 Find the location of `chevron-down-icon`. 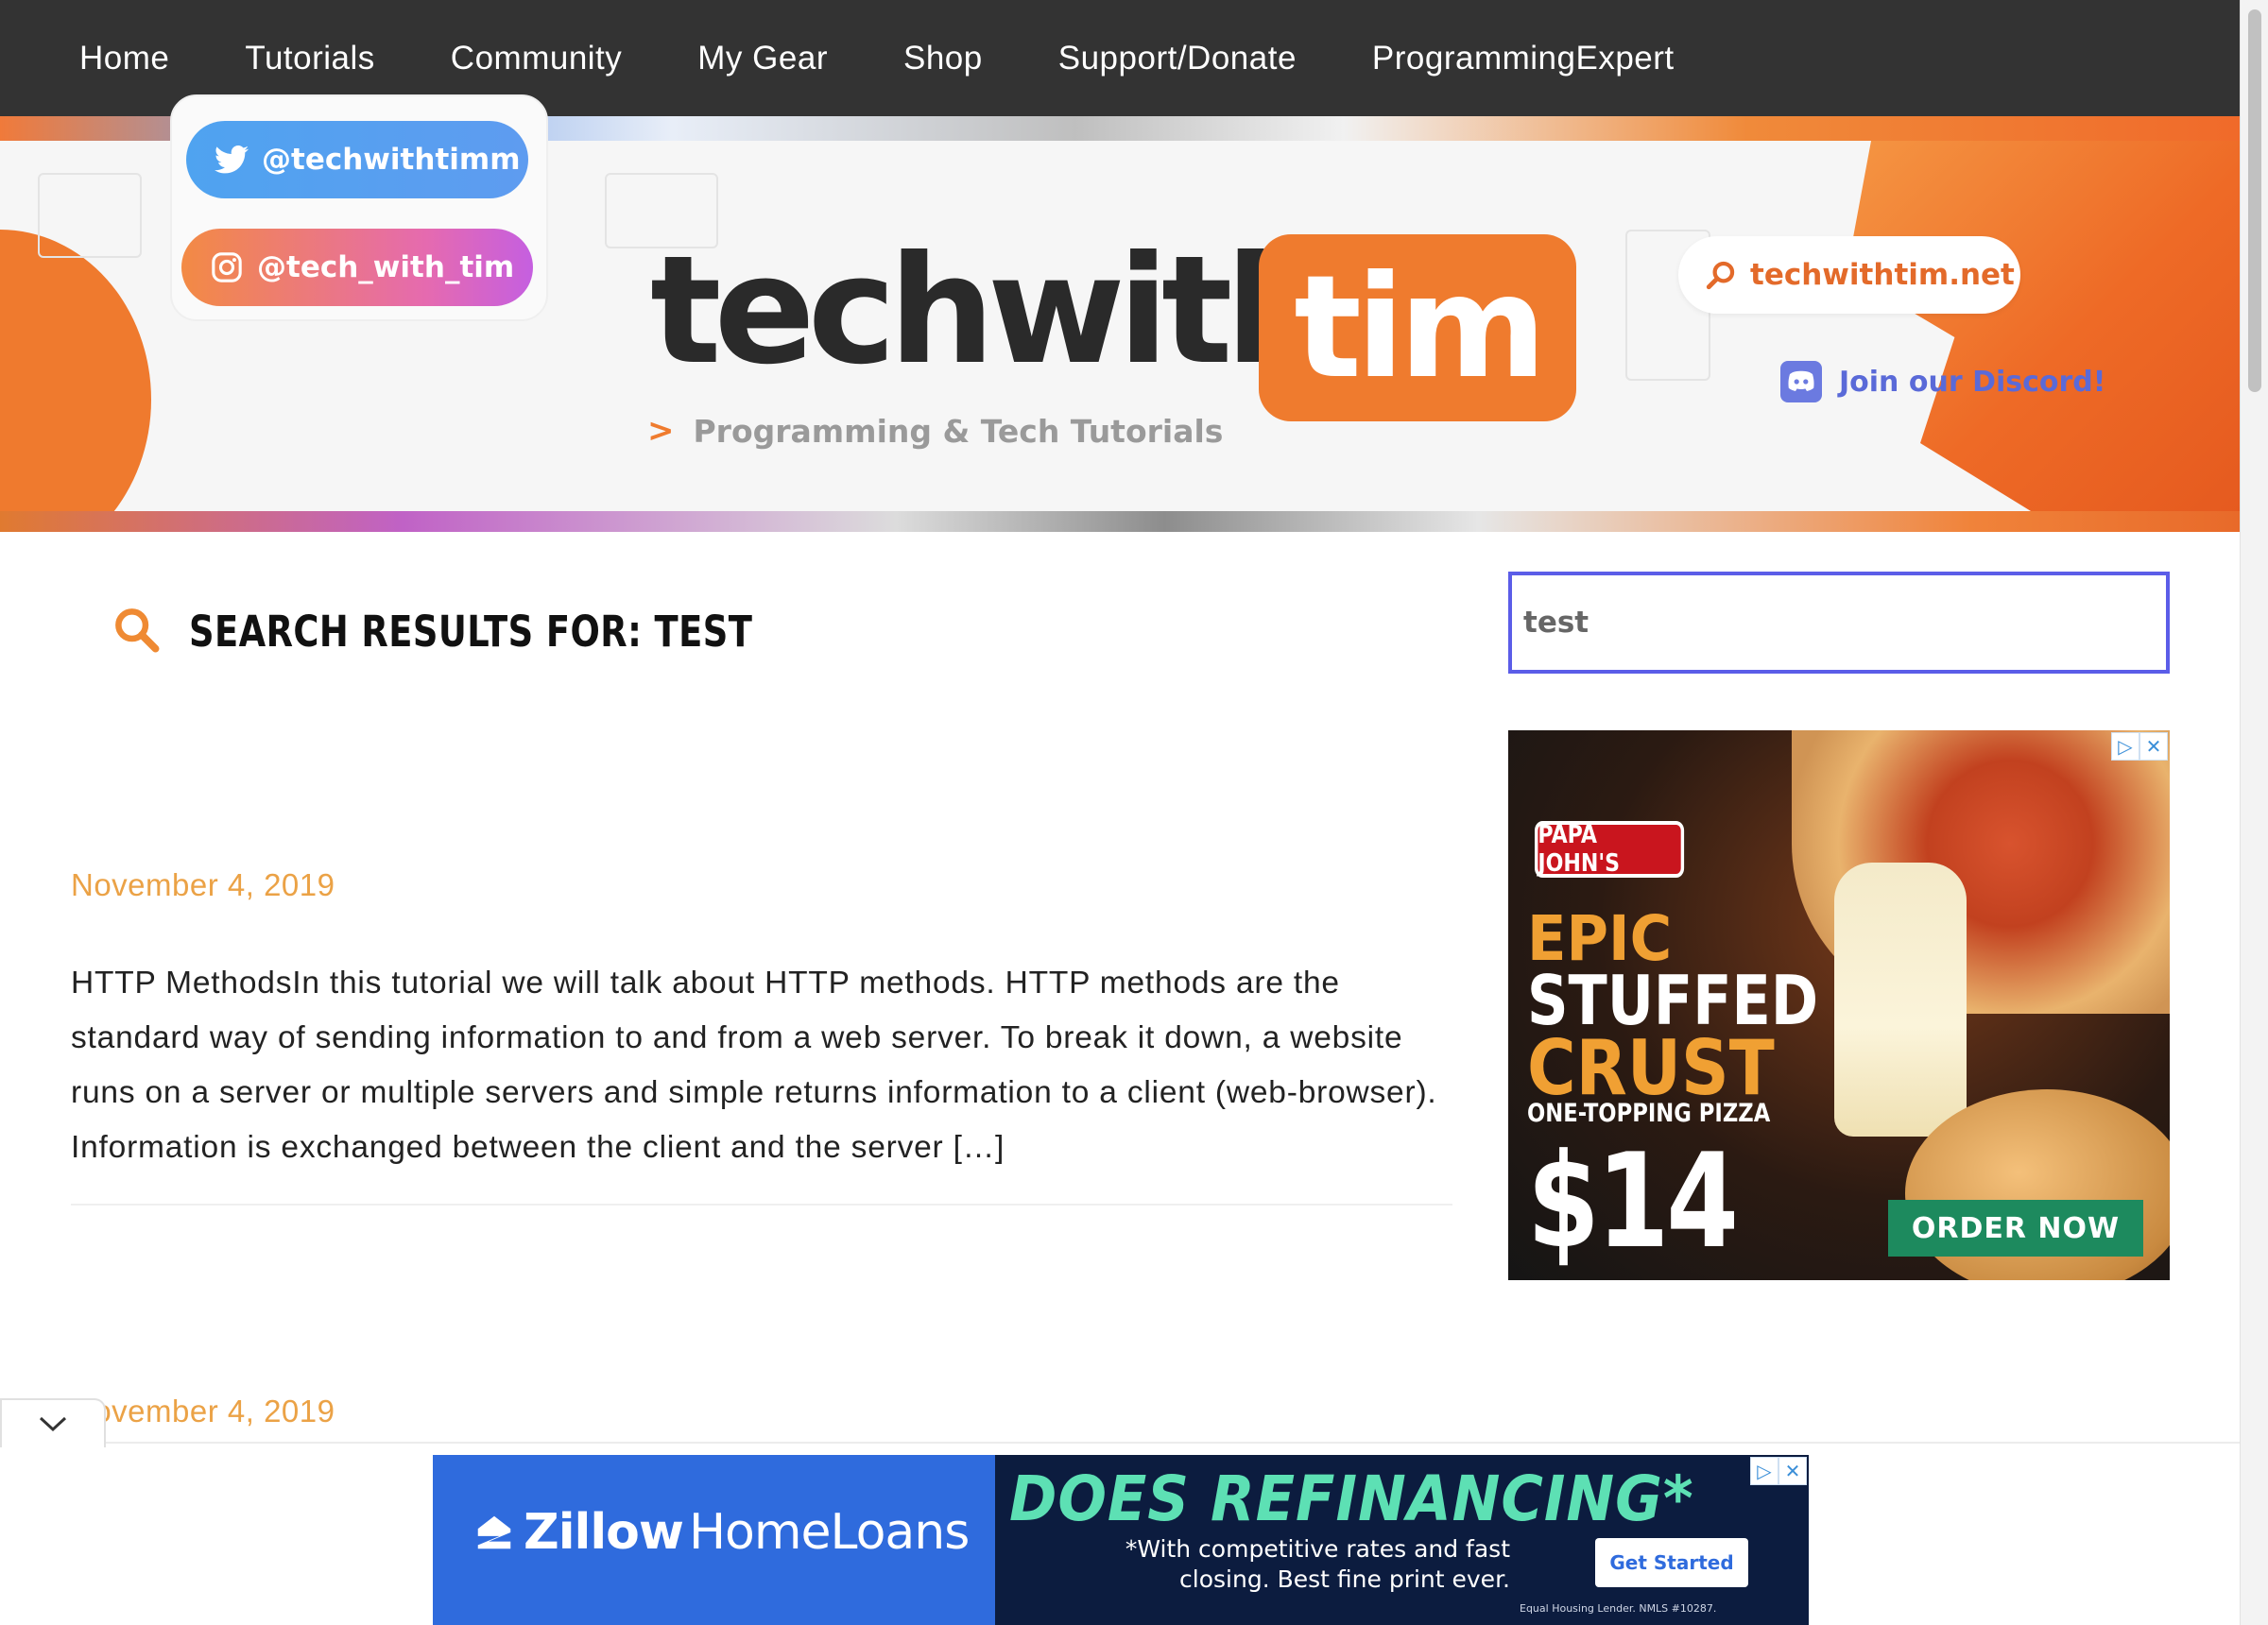

chevron-down-icon is located at coordinates (53, 1424).